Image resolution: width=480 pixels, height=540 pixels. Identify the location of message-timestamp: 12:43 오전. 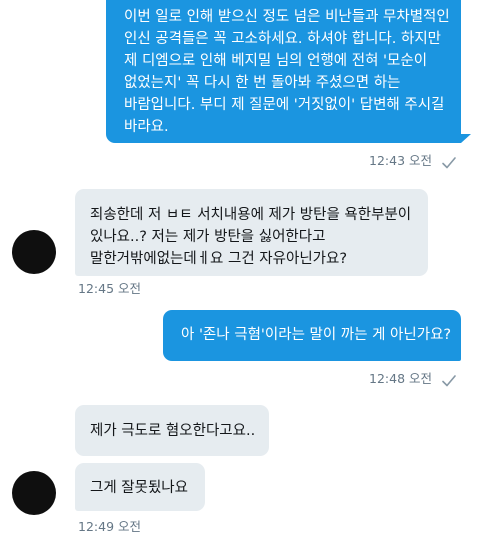
(400, 160).